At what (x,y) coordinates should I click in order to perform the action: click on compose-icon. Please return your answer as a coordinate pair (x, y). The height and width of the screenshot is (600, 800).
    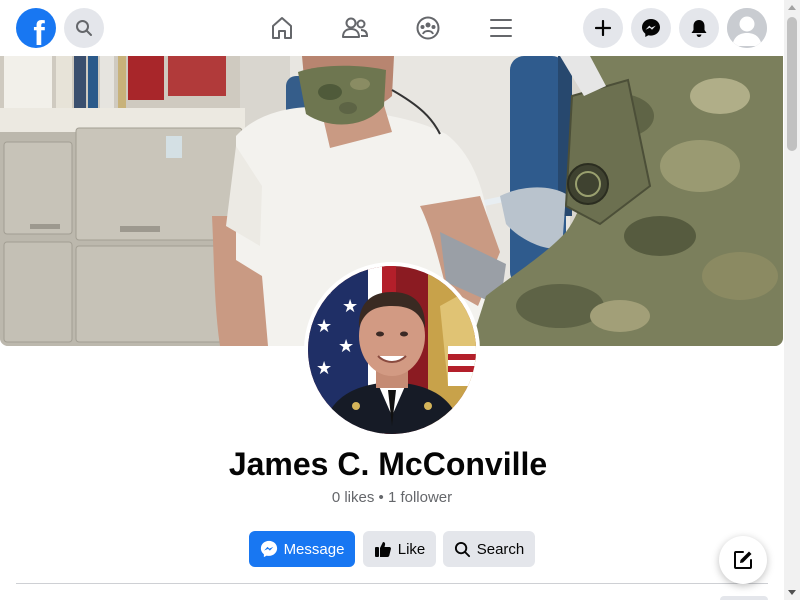
    Looking at the image, I should click on (743, 560).